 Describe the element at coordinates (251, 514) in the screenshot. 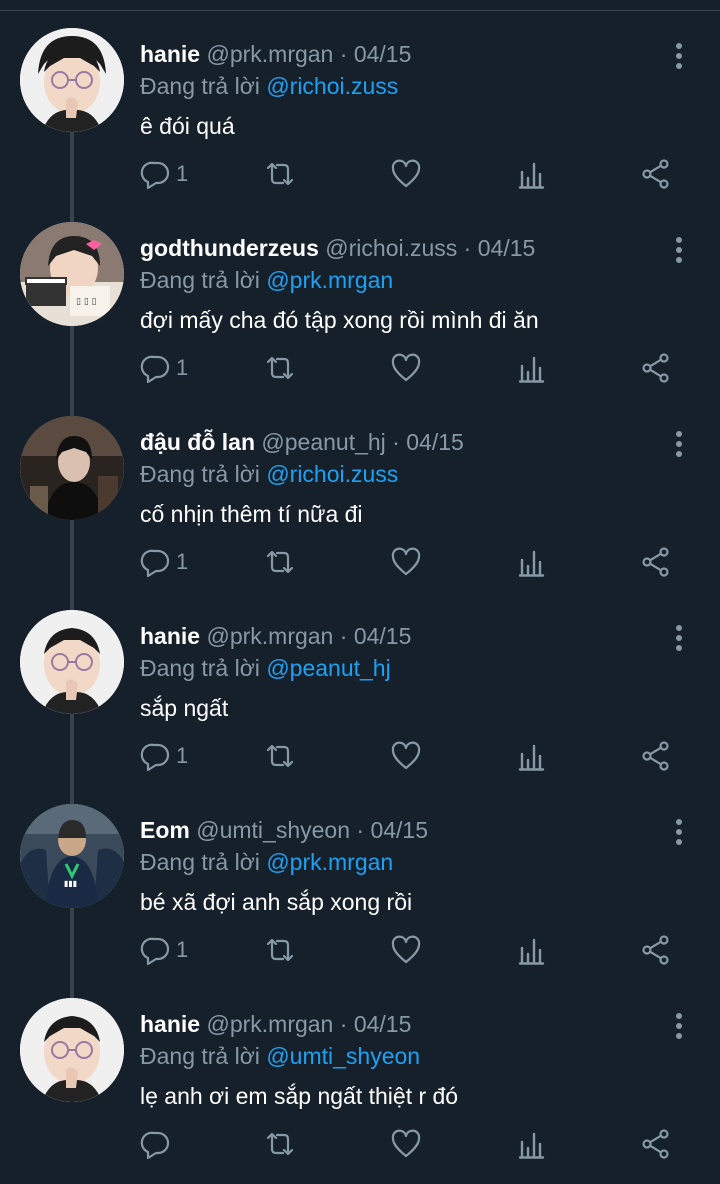

I see `tweet-text: cố nhịn thêm tí nữa đi` at that location.